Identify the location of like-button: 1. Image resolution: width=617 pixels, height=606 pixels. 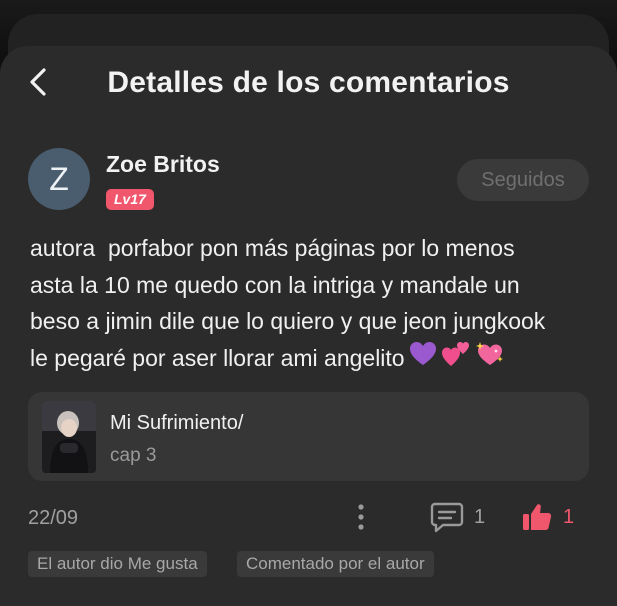
(547, 517).